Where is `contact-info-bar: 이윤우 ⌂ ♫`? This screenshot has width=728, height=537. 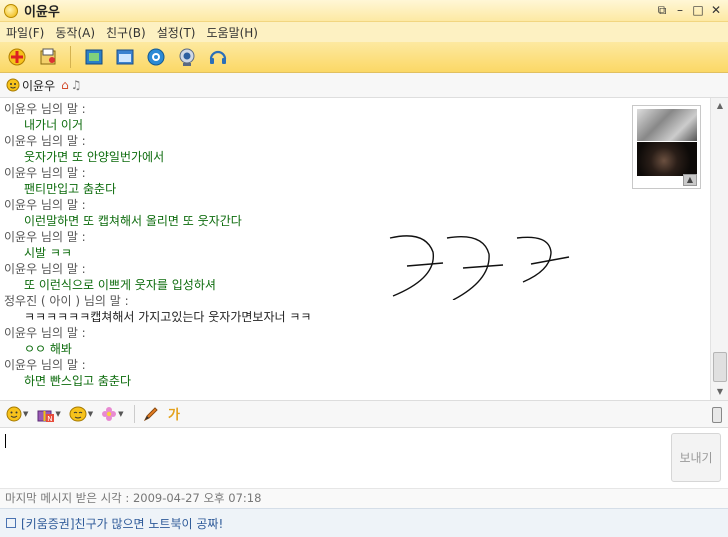 contact-info-bar: 이윤우 ⌂ ♫ is located at coordinates (364, 85).